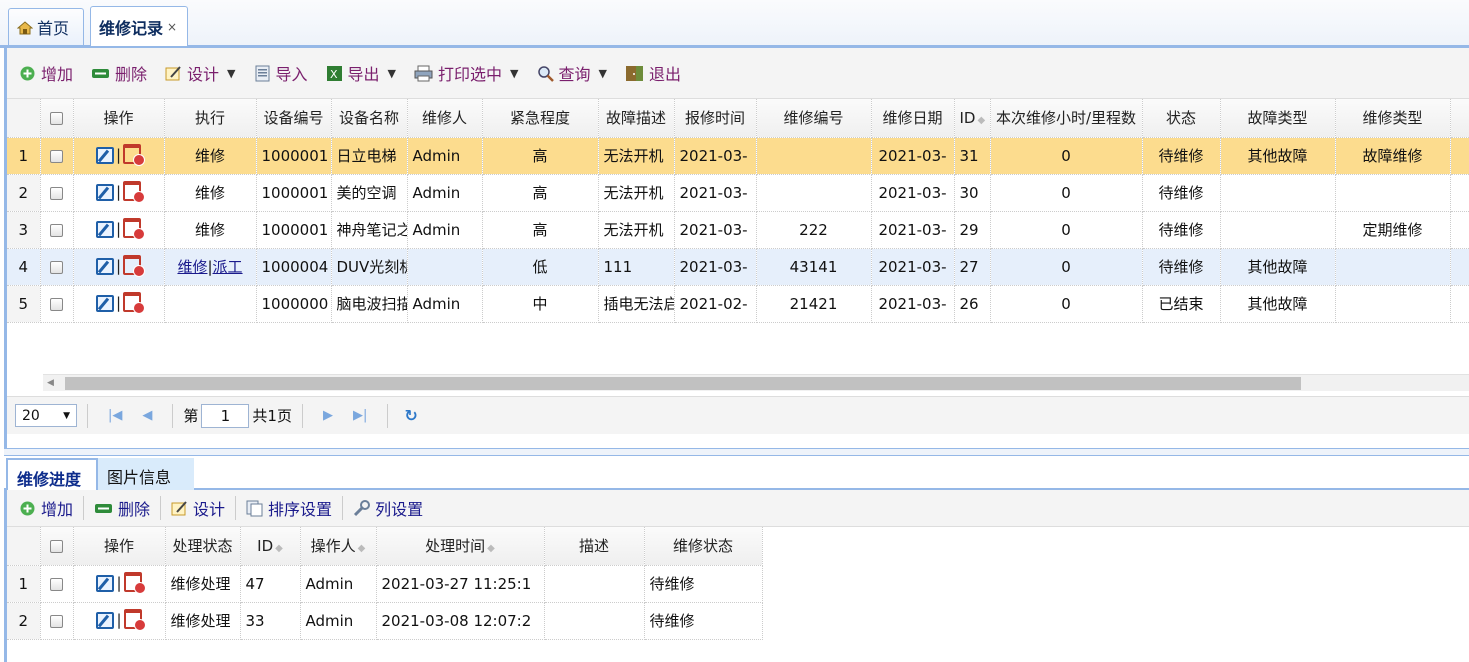  Describe the element at coordinates (139, 26) in the screenshot. I see `tab-repair-records: 维修记录 ×` at that location.